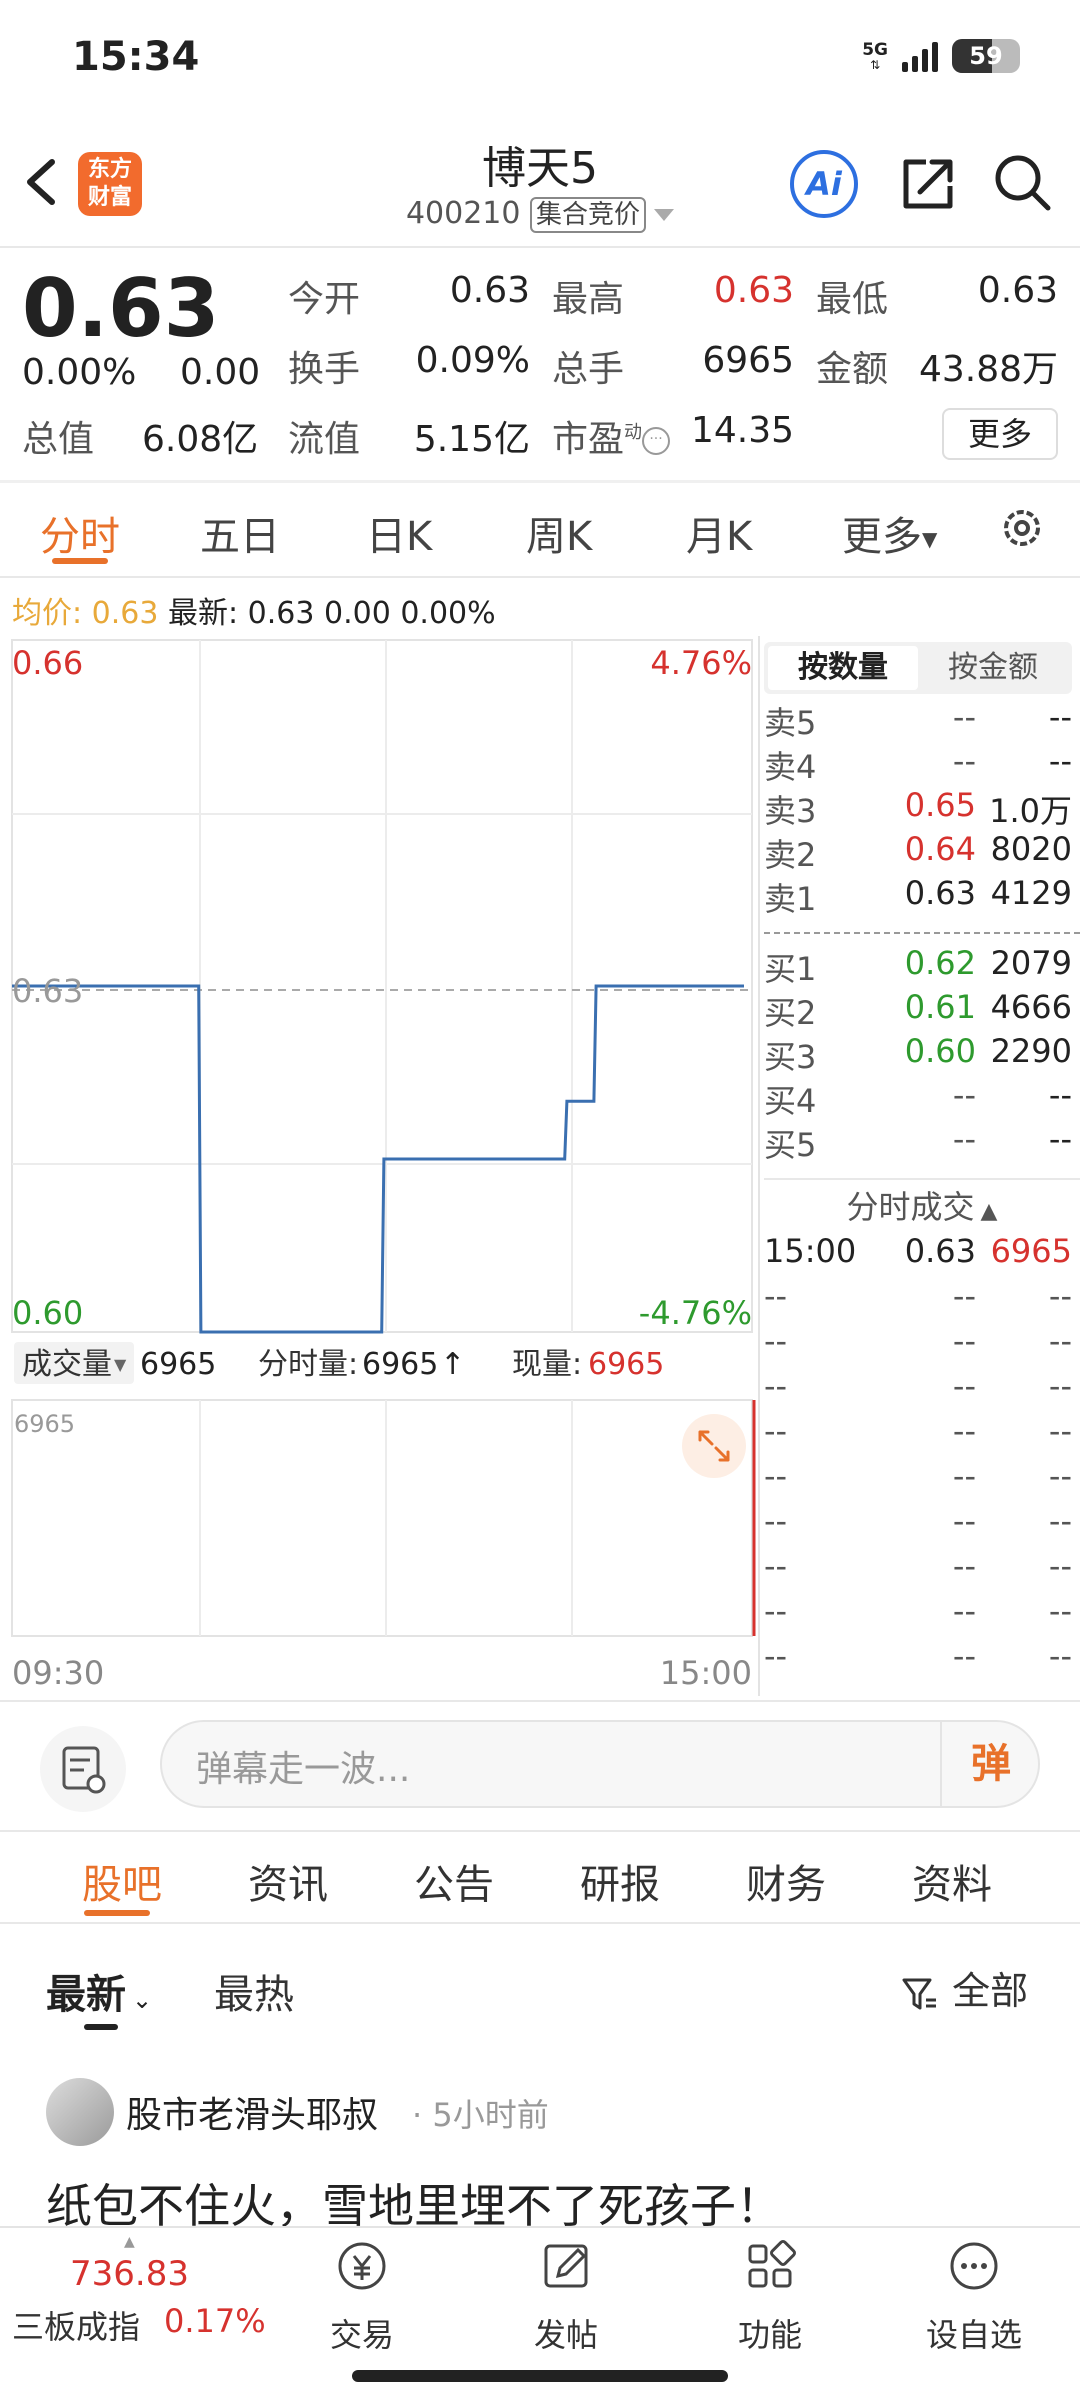 This screenshot has height=2400, width=1080. Describe the element at coordinates (786, 1881) in the screenshot. I see `tab-financials: 财务` at that location.